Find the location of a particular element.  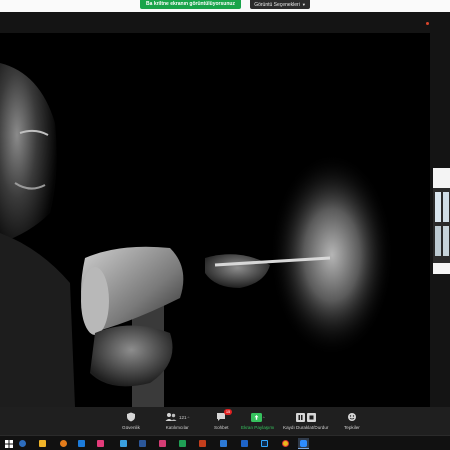

word-icon is located at coordinates (142, 443).